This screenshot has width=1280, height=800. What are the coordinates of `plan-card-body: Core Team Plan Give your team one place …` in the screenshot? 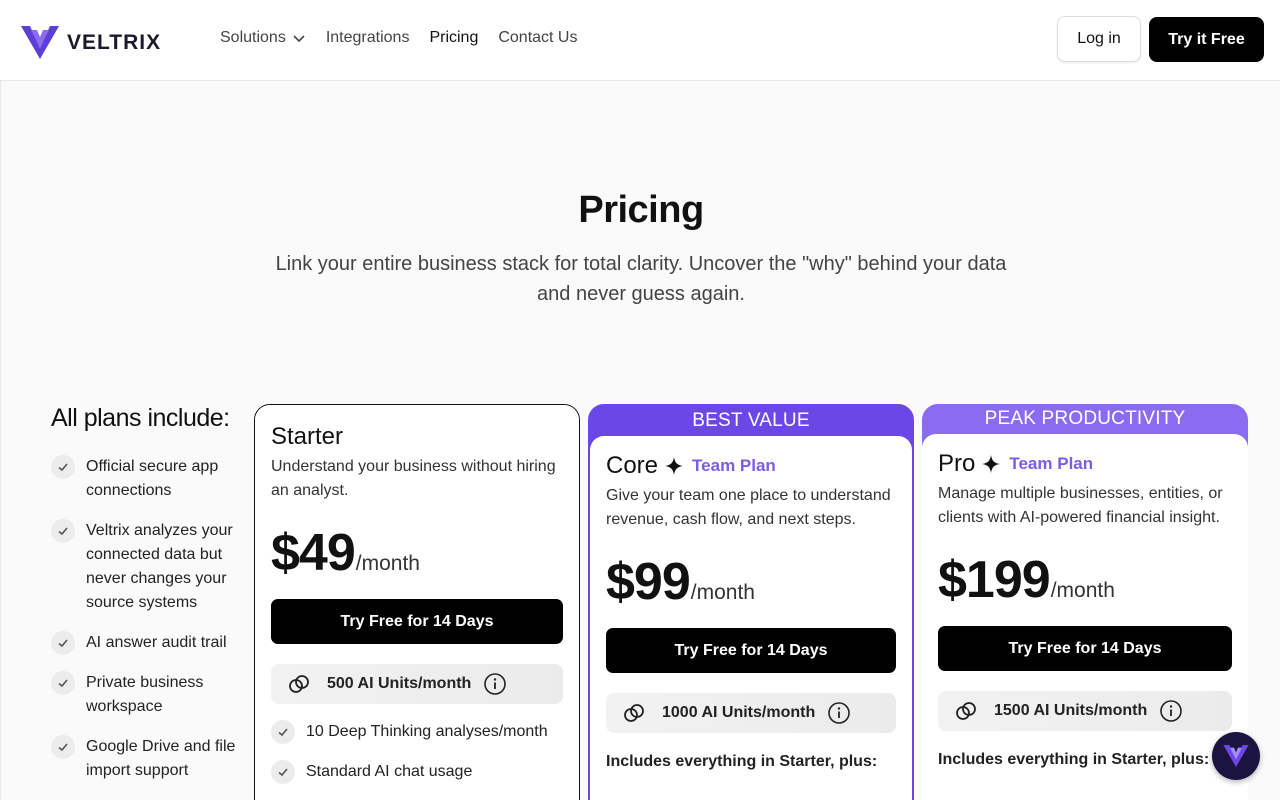 It's located at (751, 618).